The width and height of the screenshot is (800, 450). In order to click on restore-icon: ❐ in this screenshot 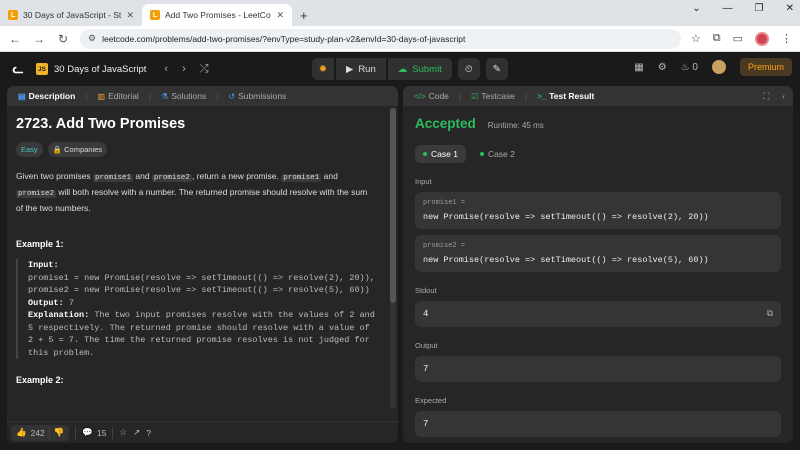, I will do `click(759, 8)`.